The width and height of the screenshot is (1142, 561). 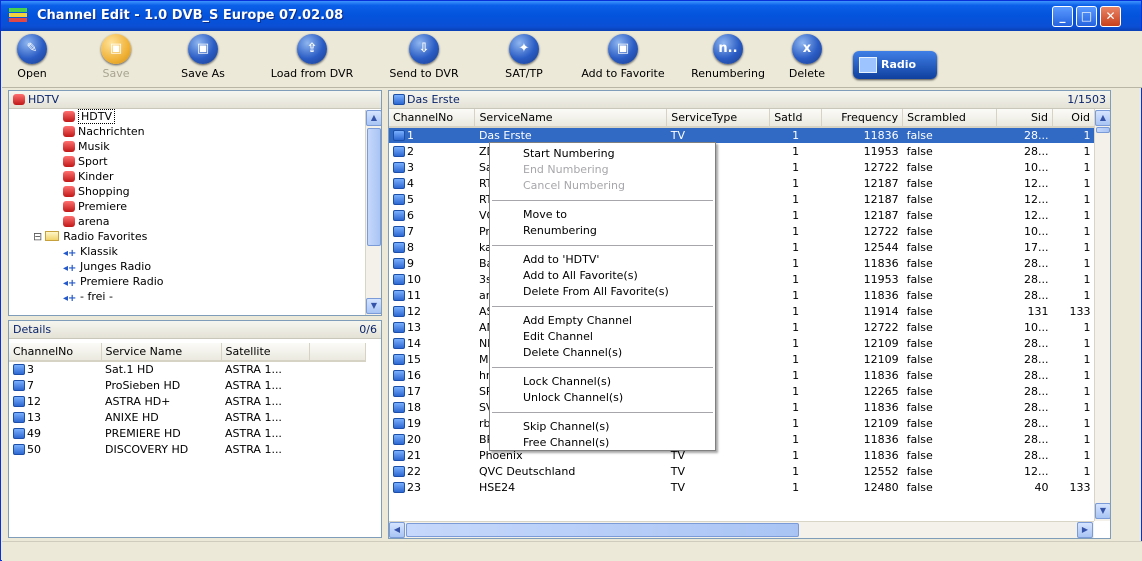 What do you see at coordinates (862, 118) in the screenshot?
I see `col-frequency: Frequency` at bounding box center [862, 118].